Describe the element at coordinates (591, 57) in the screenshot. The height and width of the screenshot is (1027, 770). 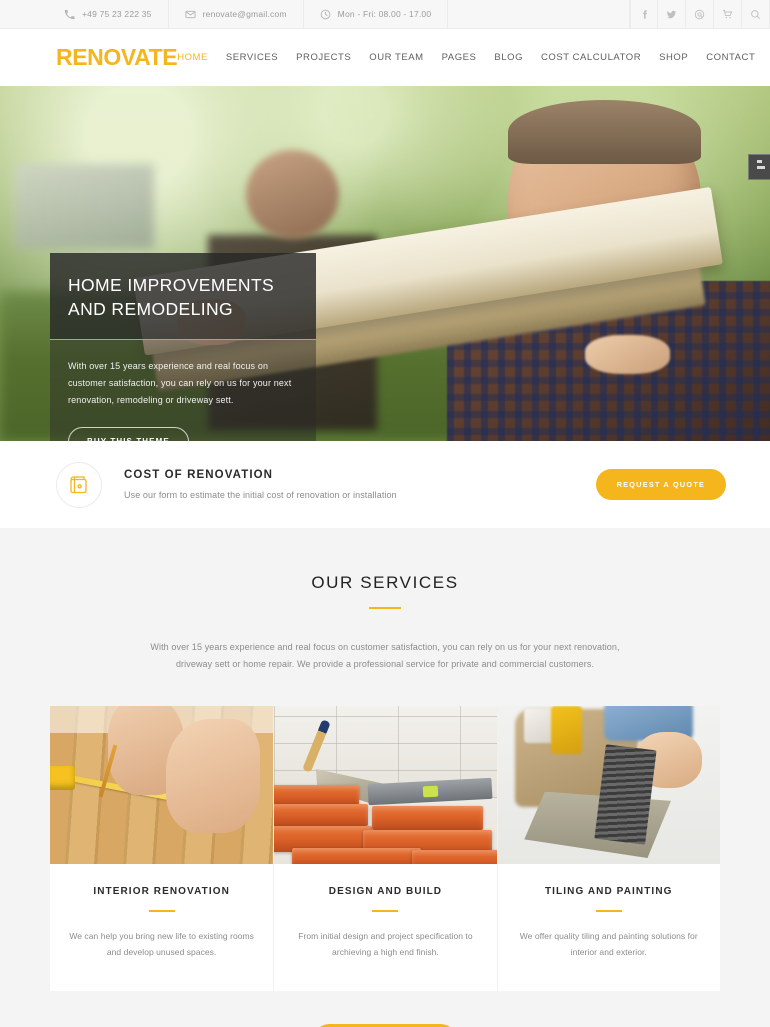
I see `nav-item-cost-calculator: COST CALCULATOR` at that location.